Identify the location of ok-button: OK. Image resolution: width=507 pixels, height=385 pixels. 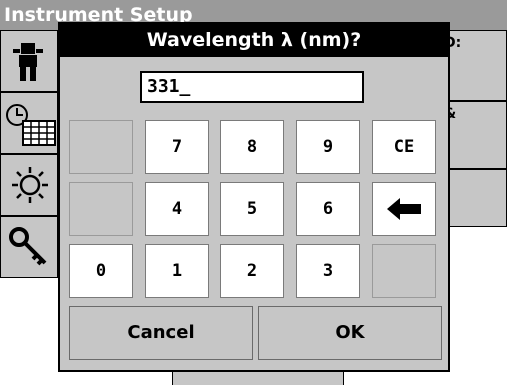
(350, 333).